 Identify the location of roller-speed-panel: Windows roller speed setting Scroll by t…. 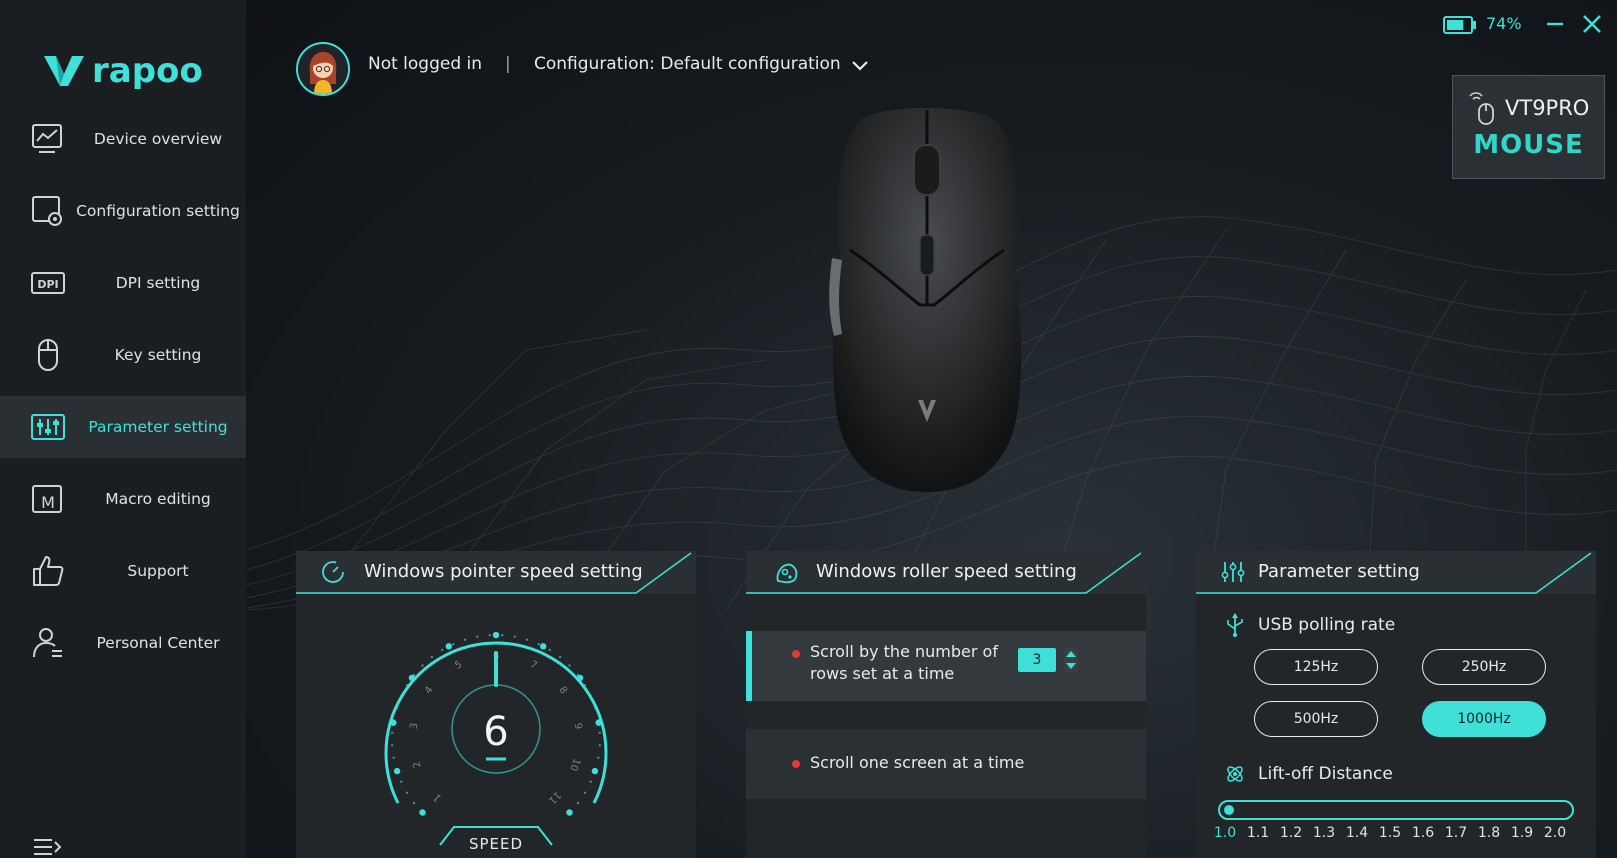
(946, 704).